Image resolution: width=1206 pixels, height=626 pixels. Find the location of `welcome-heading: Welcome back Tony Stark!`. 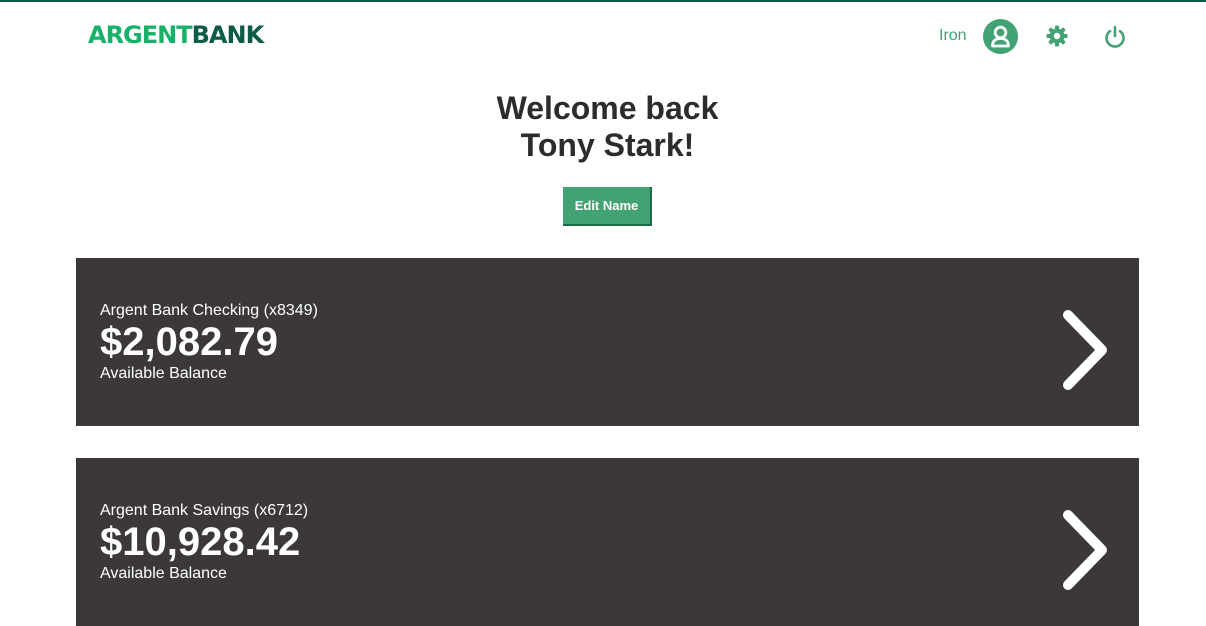

welcome-heading: Welcome back Tony Stark! is located at coordinates (603, 127).